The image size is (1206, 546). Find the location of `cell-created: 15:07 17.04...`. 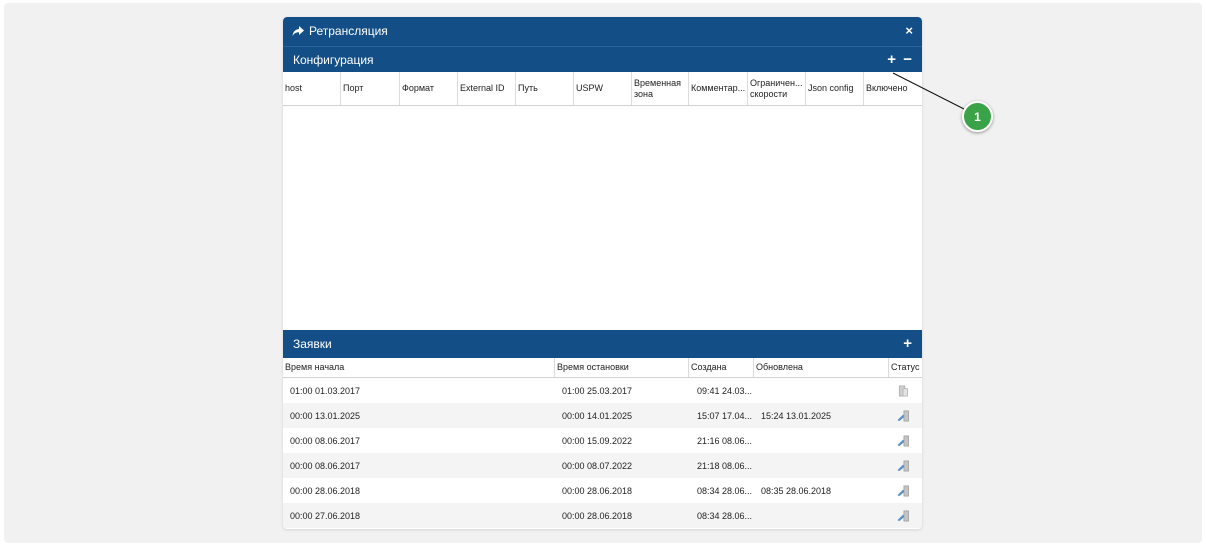

cell-created: 15:07 17.04... is located at coordinates (725, 415).